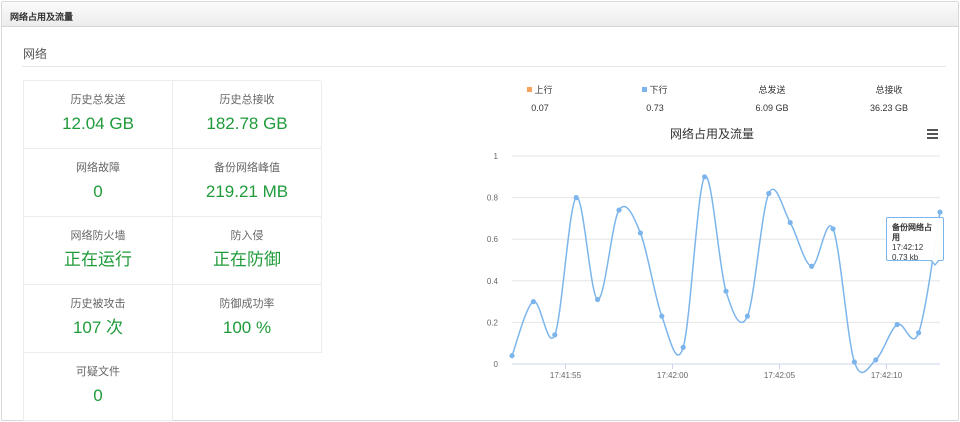 This screenshot has height=422, width=960. I want to click on upload-label: 上行, so click(543, 90).